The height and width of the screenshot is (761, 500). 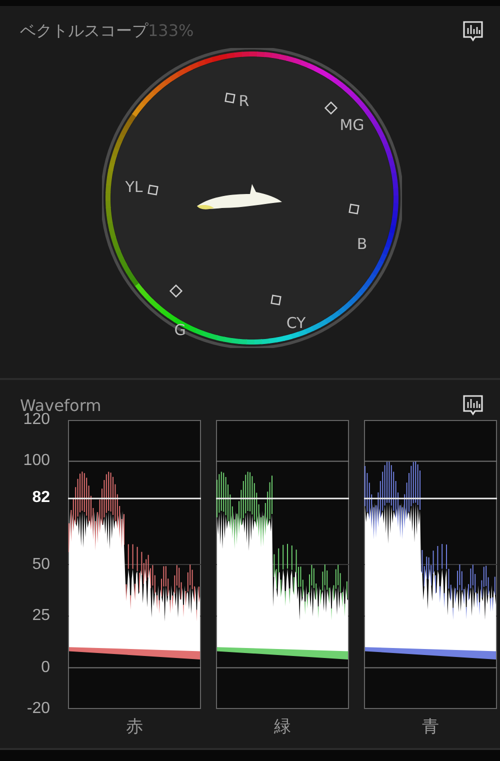 I want to click on channel-label: 青, so click(x=430, y=727).